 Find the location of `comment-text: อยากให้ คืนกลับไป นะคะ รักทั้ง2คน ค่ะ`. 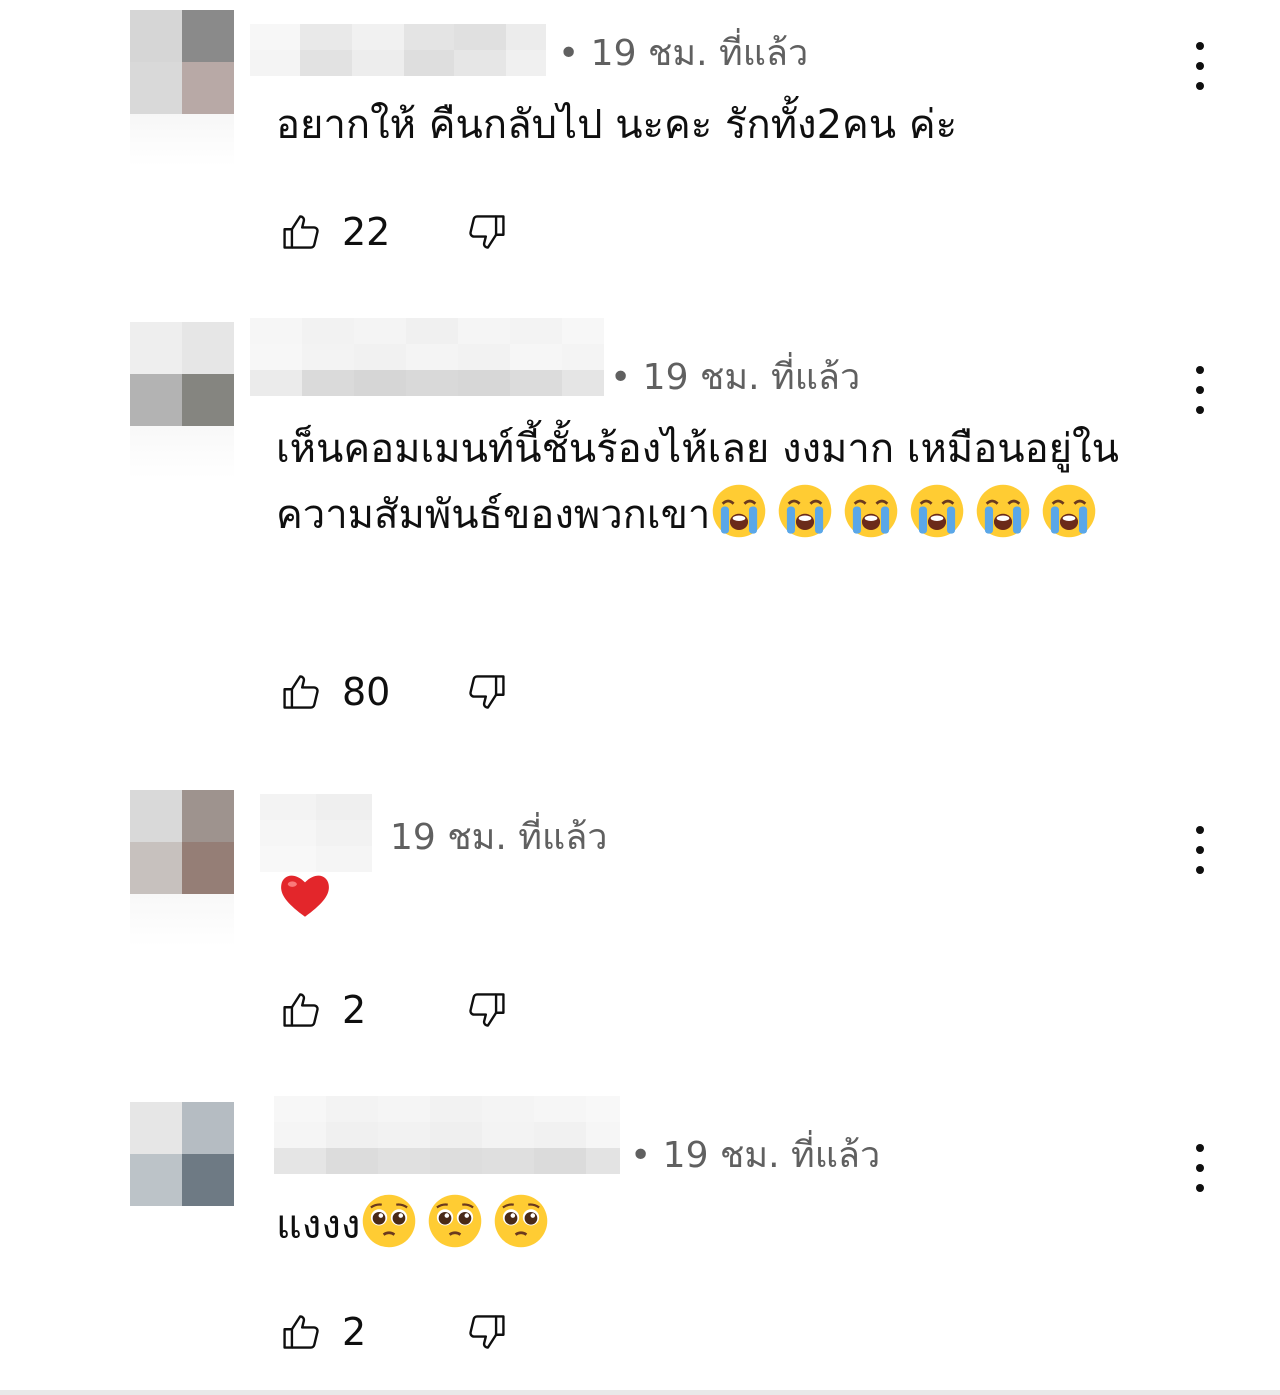

comment-text: อยากให้ คืนกลับไป นะคะ รักทั้ง2คน ค่ะ is located at coordinates (617, 125).